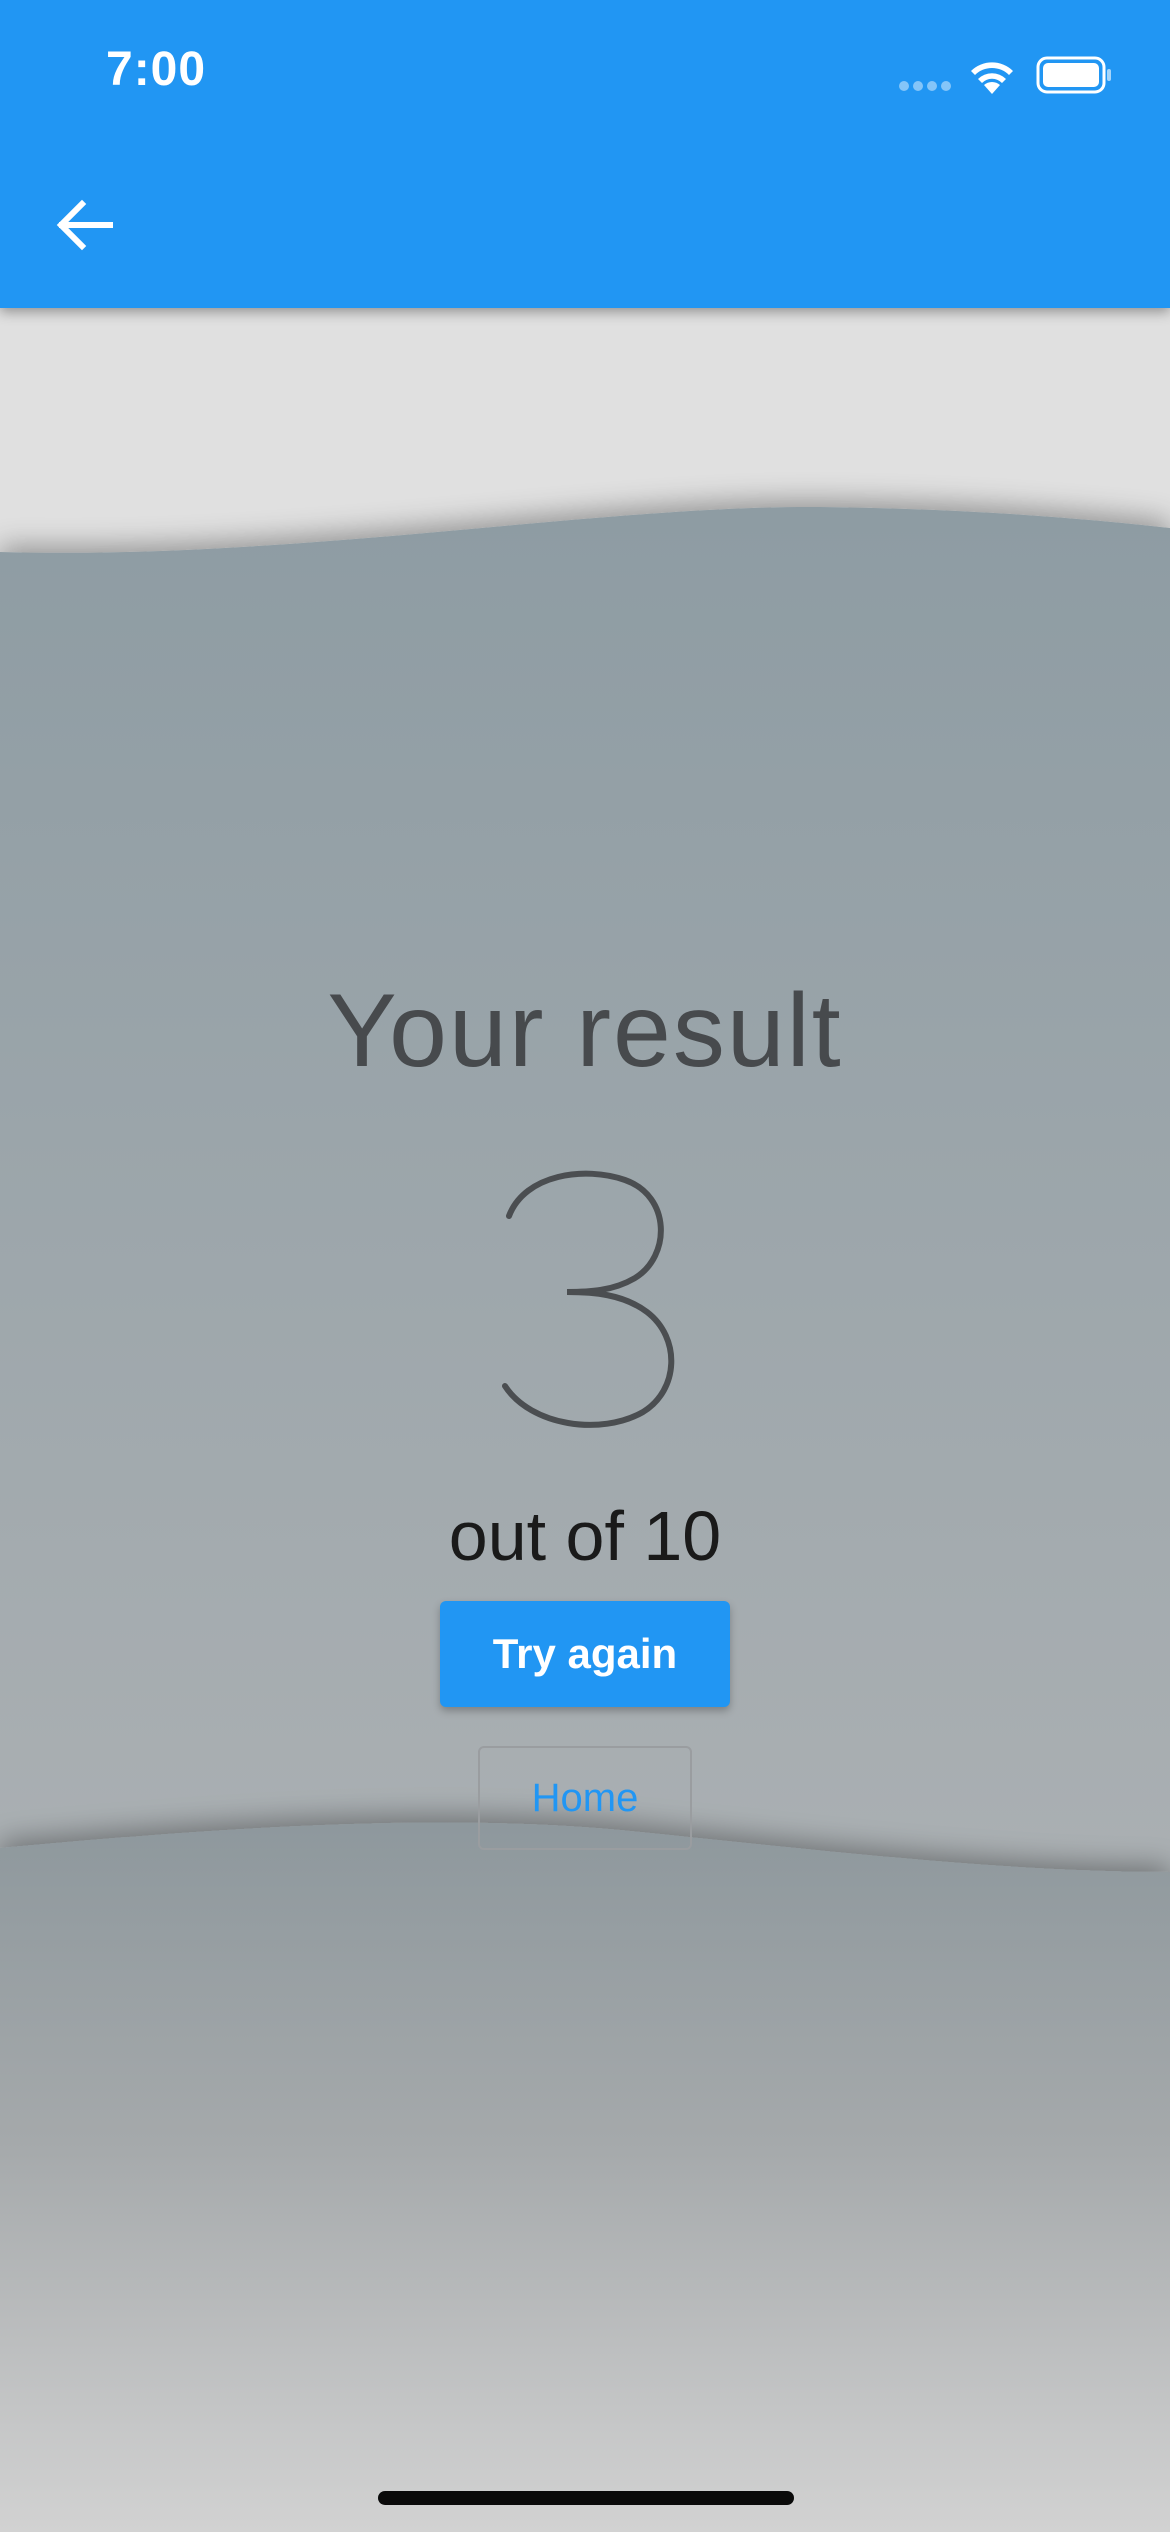  Describe the element at coordinates (85, 225) in the screenshot. I see `back-arrow-icon` at that location.